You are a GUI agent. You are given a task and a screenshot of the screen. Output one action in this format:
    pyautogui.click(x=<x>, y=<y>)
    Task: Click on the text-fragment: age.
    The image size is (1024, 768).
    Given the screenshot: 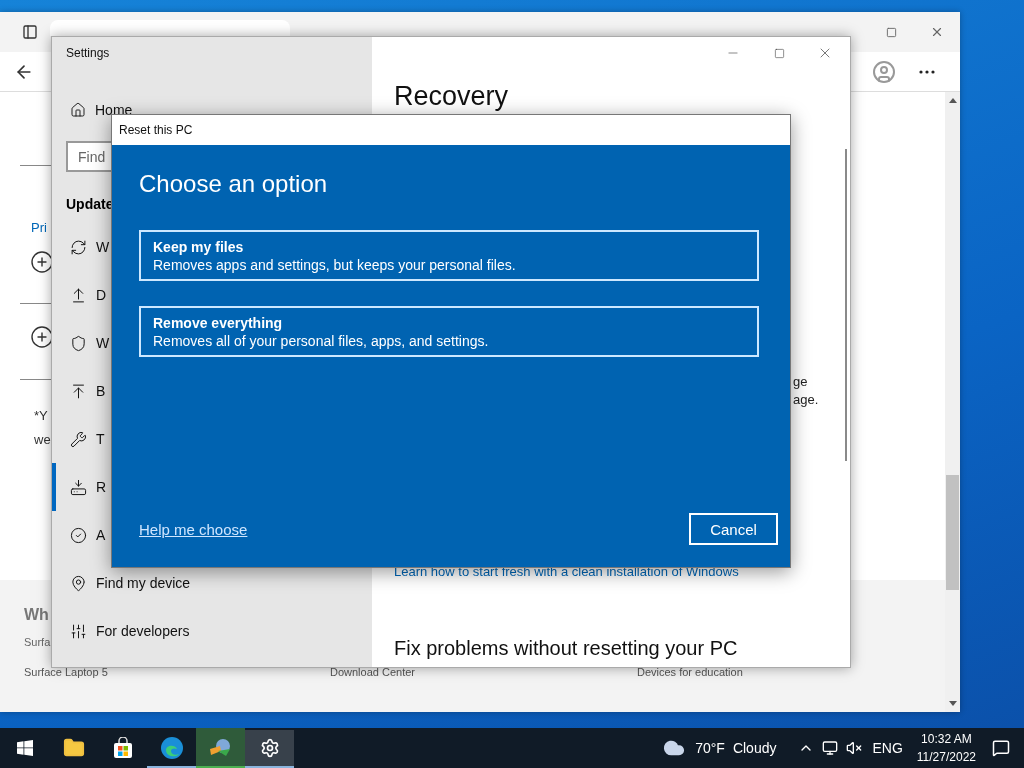 What is the action you would take?
    pyautogui.click(x=806, y=399)
    